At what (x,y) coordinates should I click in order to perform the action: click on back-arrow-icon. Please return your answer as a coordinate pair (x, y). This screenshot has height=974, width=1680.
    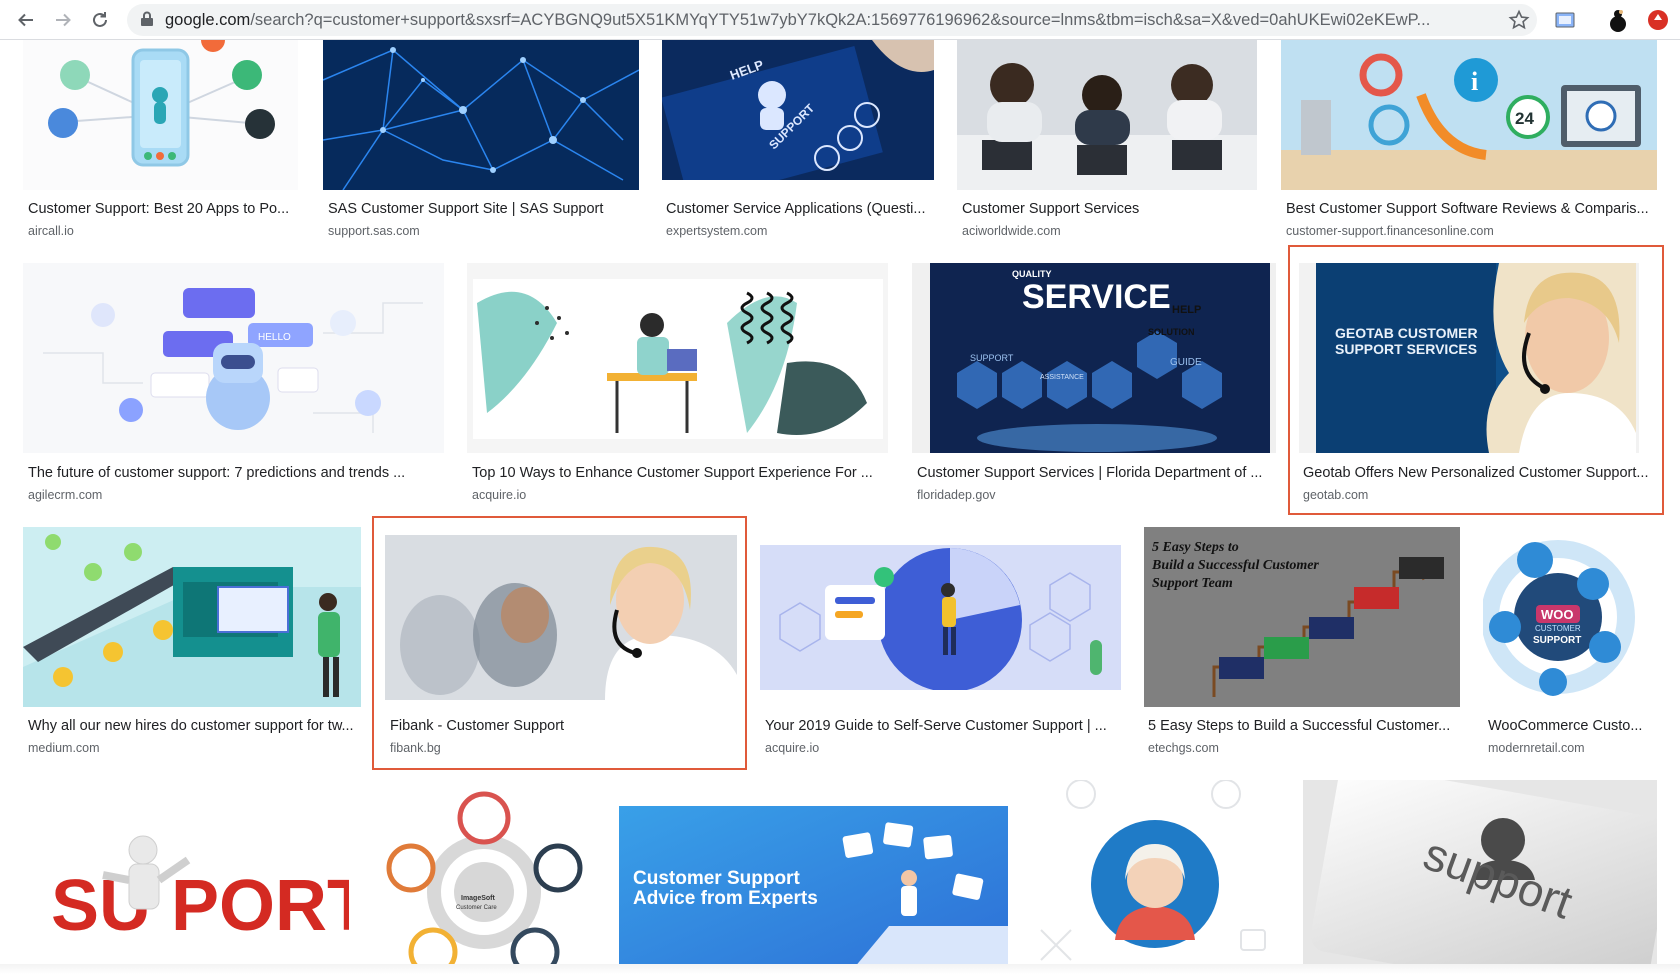
    Looking at the image, I should click on (25, 20).